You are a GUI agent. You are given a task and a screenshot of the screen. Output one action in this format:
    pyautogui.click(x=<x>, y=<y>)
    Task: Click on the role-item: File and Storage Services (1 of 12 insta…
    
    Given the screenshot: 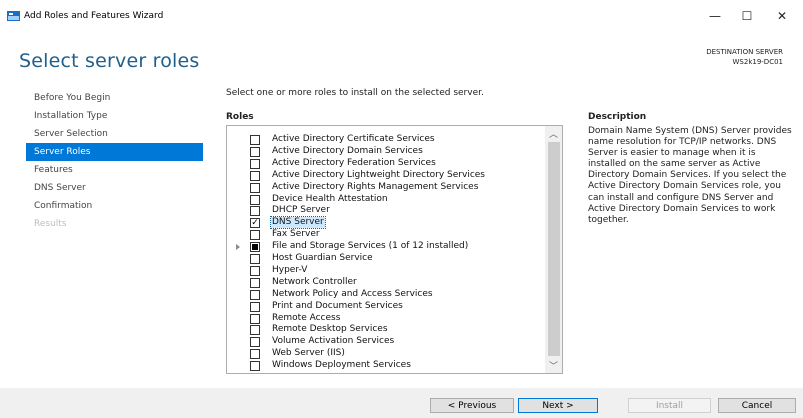 What is the action you would take?
    pyautogui.click(x=385, y=247)
    